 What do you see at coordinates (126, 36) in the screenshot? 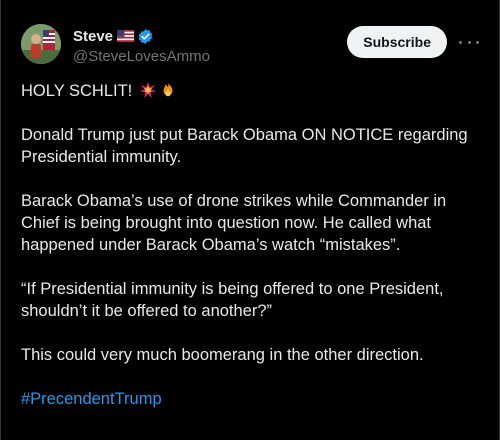
I see `us-flag-icon` at bounding box center [126, 36].